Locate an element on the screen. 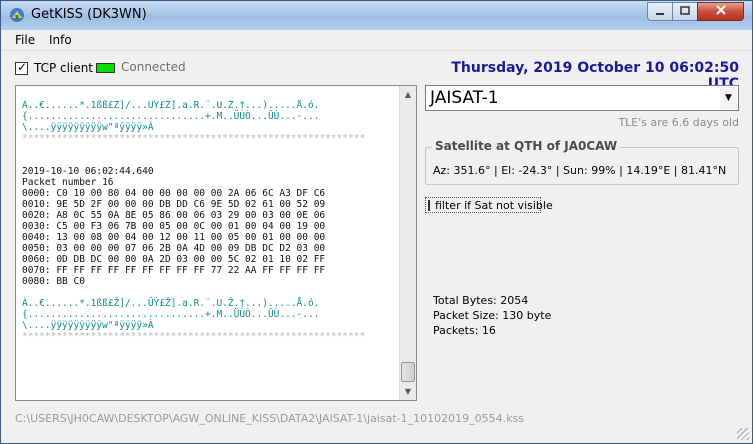 The width and height of the screenshot is (753, 444). log-line: Packet number 16 is located at coordinates (68, 182).